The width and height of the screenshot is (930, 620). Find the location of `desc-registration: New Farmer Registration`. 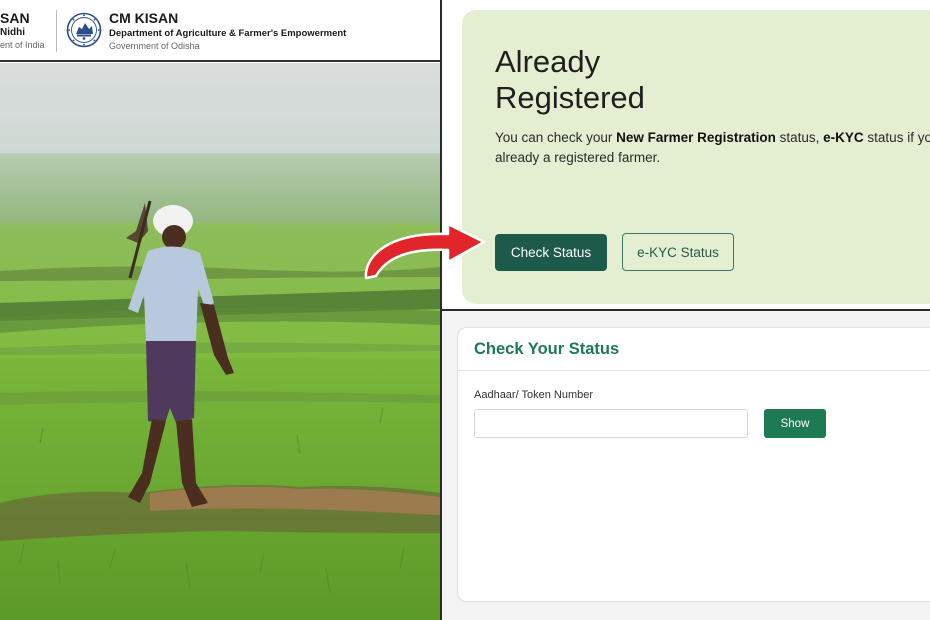

desc-registration: New Farmer Registration is located at coordinates (696, 137).